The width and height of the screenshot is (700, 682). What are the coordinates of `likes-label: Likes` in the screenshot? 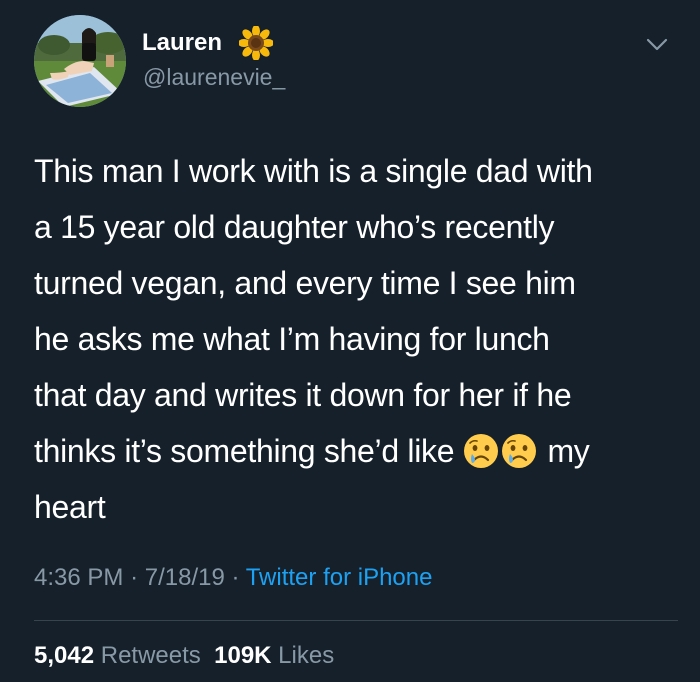 It's located at (306, 655).